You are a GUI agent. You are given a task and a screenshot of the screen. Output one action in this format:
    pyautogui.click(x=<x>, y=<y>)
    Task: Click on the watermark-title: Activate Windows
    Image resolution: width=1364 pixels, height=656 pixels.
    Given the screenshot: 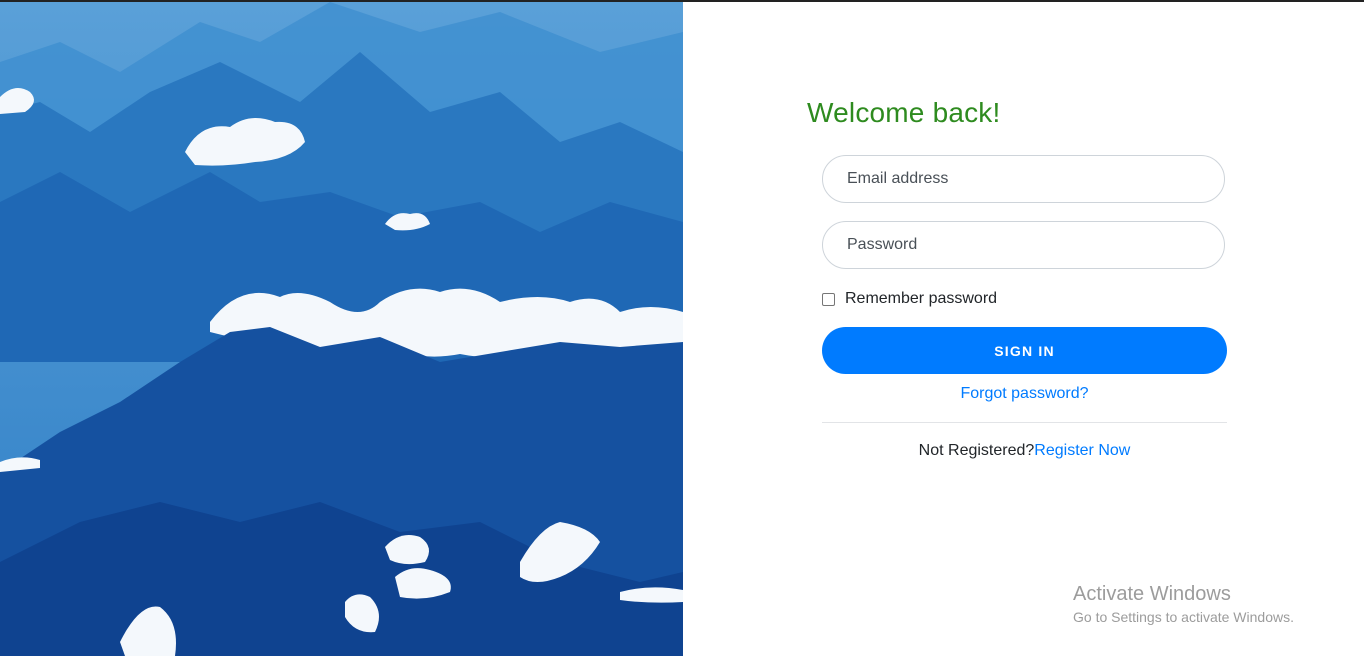 What is the action you would take?
    pyautogui.click(x=1152, y=594)
    